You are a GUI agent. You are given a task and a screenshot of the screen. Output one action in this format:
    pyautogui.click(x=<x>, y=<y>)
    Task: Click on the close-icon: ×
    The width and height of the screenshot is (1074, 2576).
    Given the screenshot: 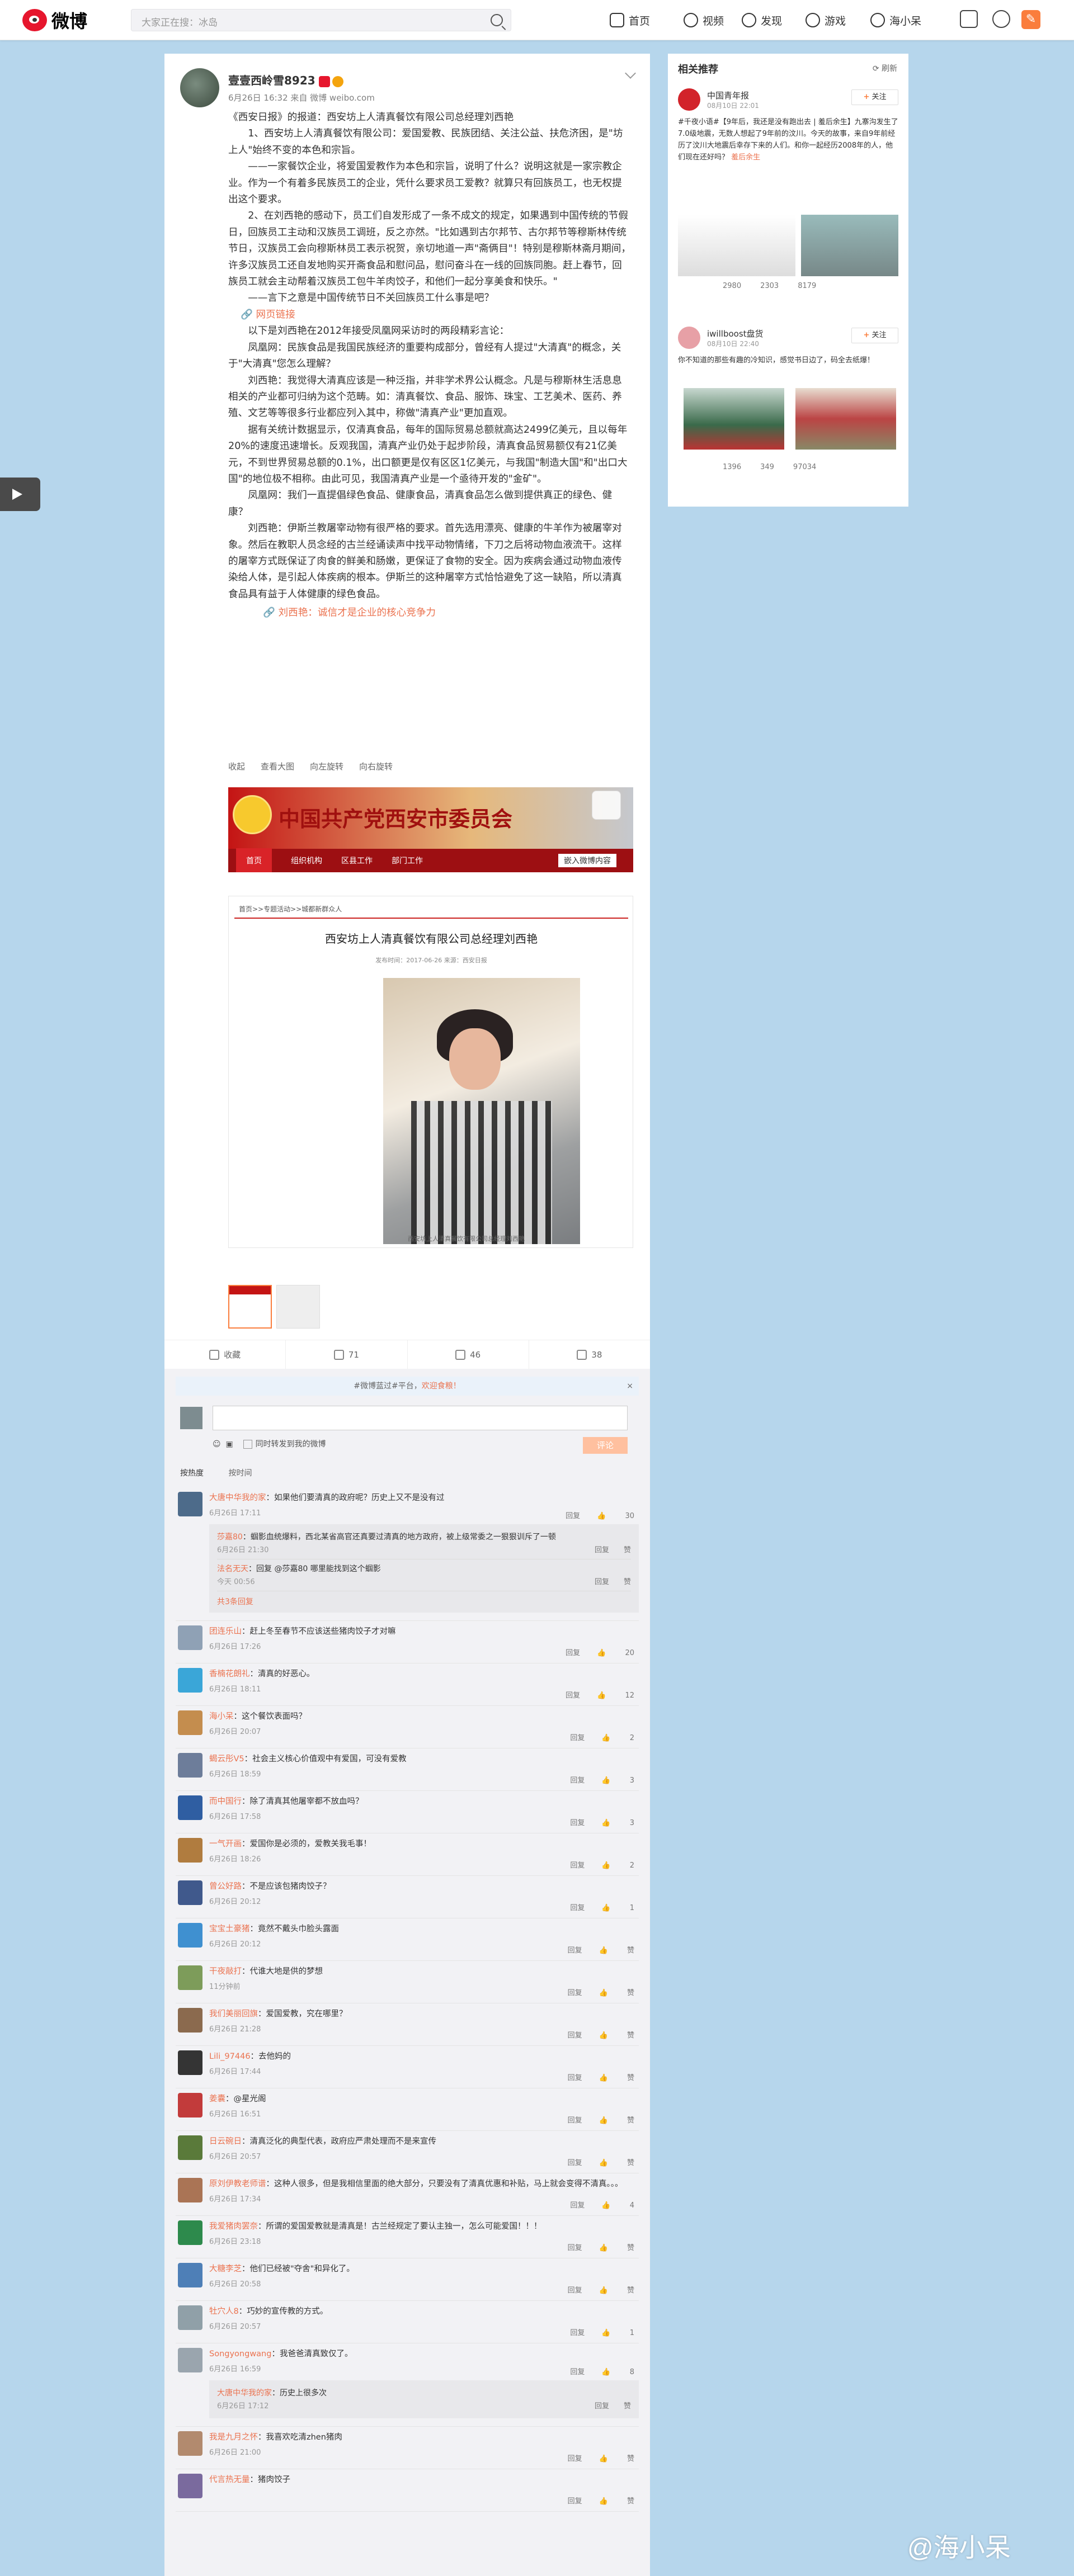 What is the action you would take?
    pyautogui.click(x=629, y=1386)
    